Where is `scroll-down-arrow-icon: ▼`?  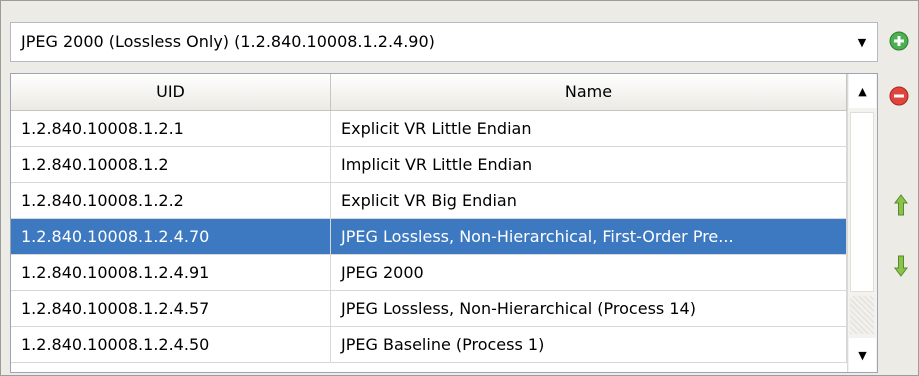 scroll-down-arrow-icon: ▼ is located at coordinates (862, 355).